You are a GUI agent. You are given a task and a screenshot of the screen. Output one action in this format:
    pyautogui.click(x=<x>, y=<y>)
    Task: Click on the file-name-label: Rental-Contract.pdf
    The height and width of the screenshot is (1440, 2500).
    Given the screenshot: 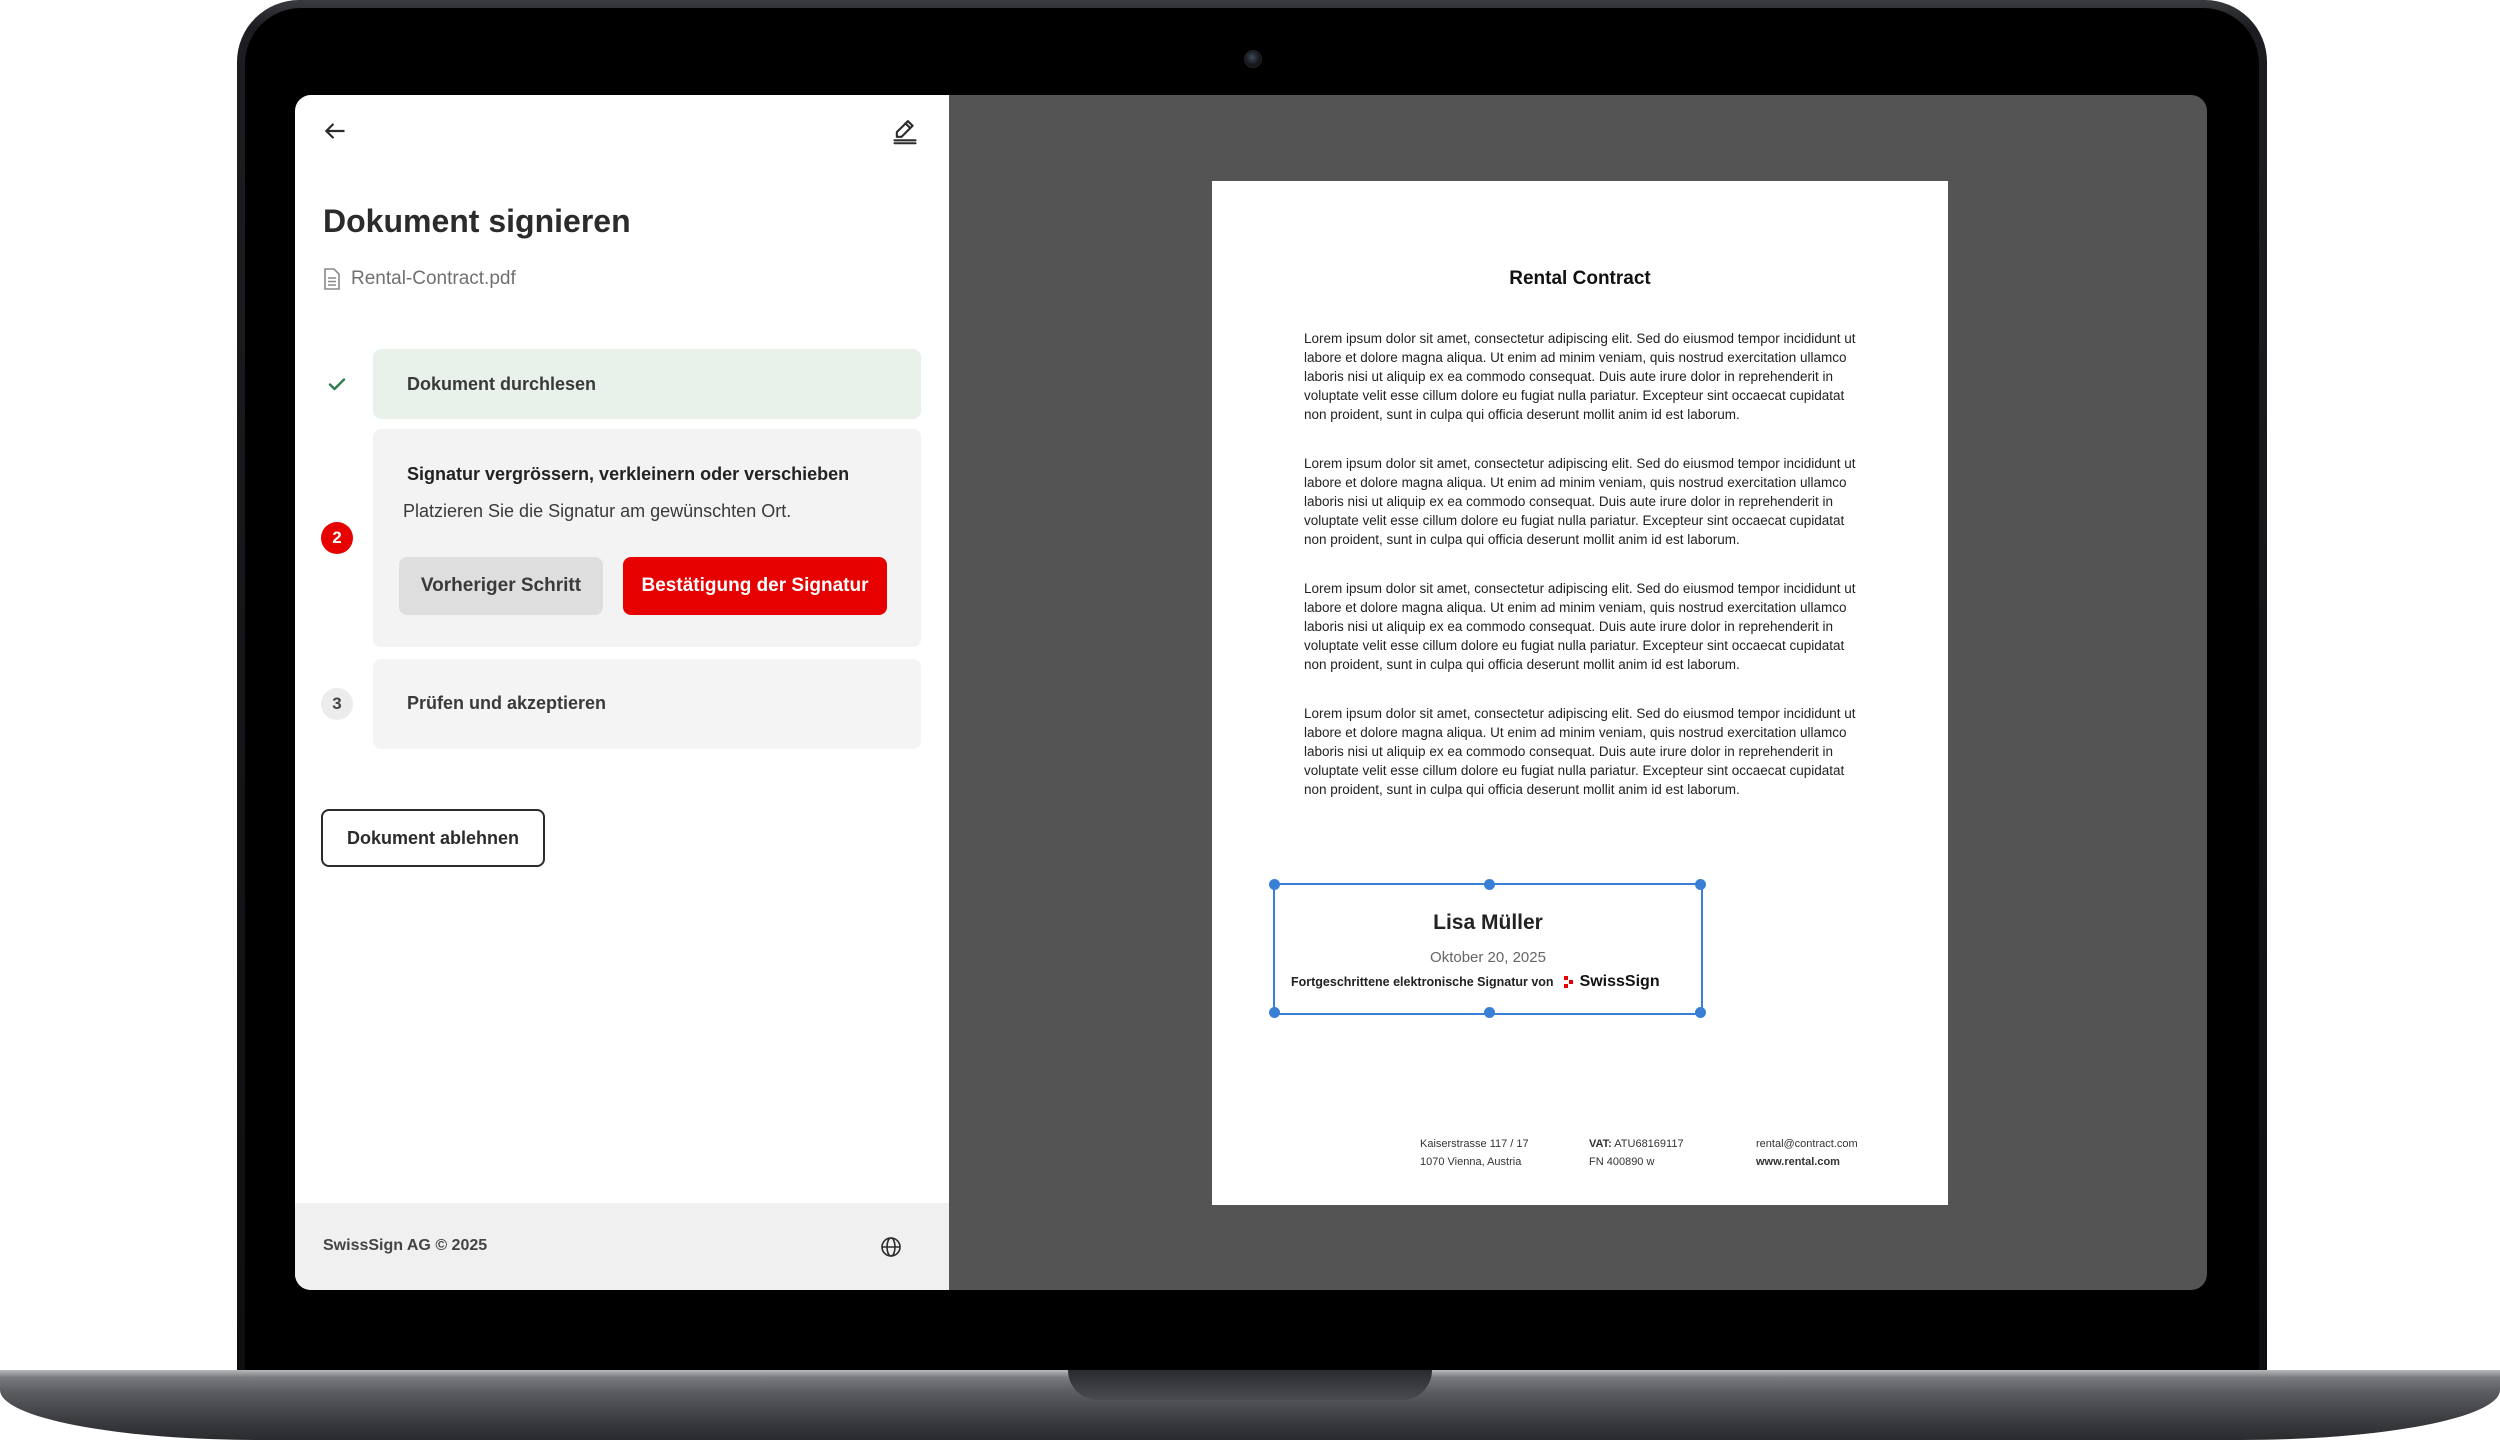 What is the action you would take?
    pyautogui.click(x=433, y=278)
    